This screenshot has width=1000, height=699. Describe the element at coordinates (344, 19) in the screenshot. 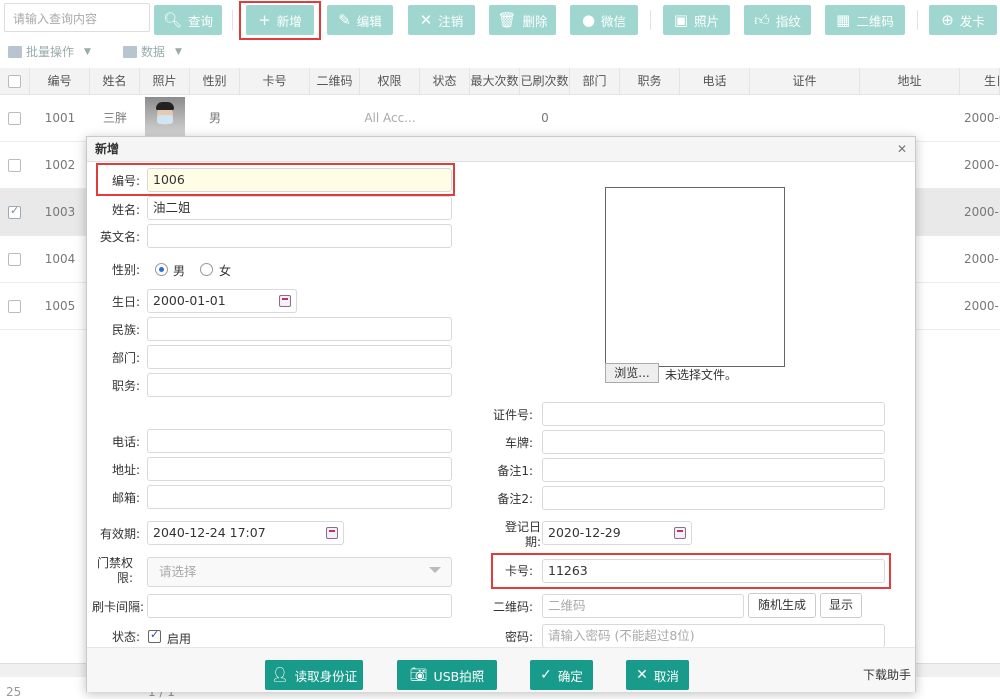

I see `pencil-icon: ✎` at that location.